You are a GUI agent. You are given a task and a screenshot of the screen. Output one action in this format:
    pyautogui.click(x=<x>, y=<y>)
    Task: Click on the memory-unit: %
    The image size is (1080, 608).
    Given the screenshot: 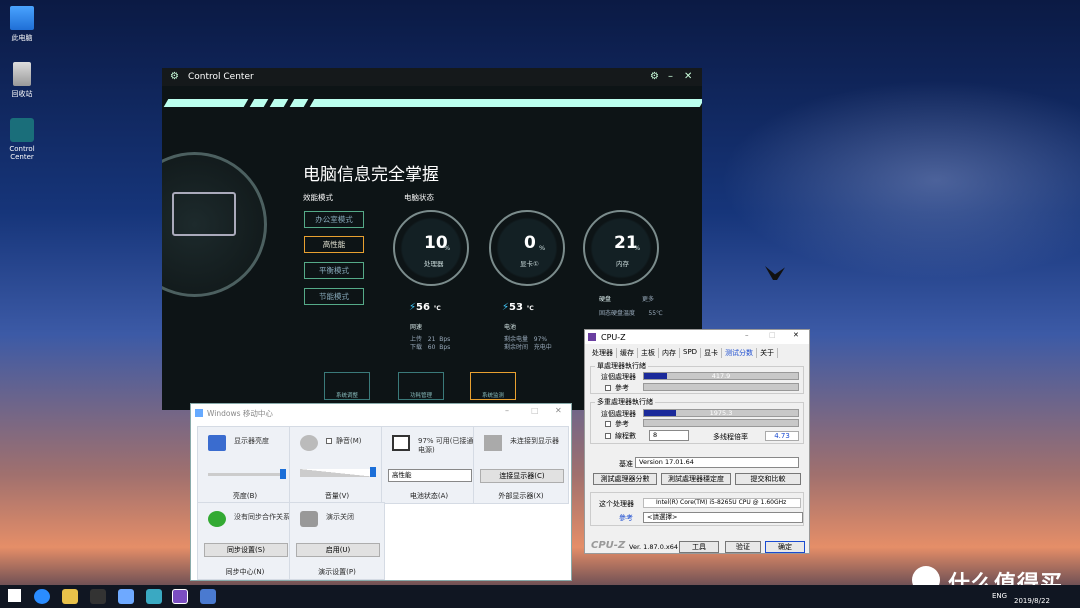 What is the action you would take?
    pyautogui.click(x=637, y=248)
    